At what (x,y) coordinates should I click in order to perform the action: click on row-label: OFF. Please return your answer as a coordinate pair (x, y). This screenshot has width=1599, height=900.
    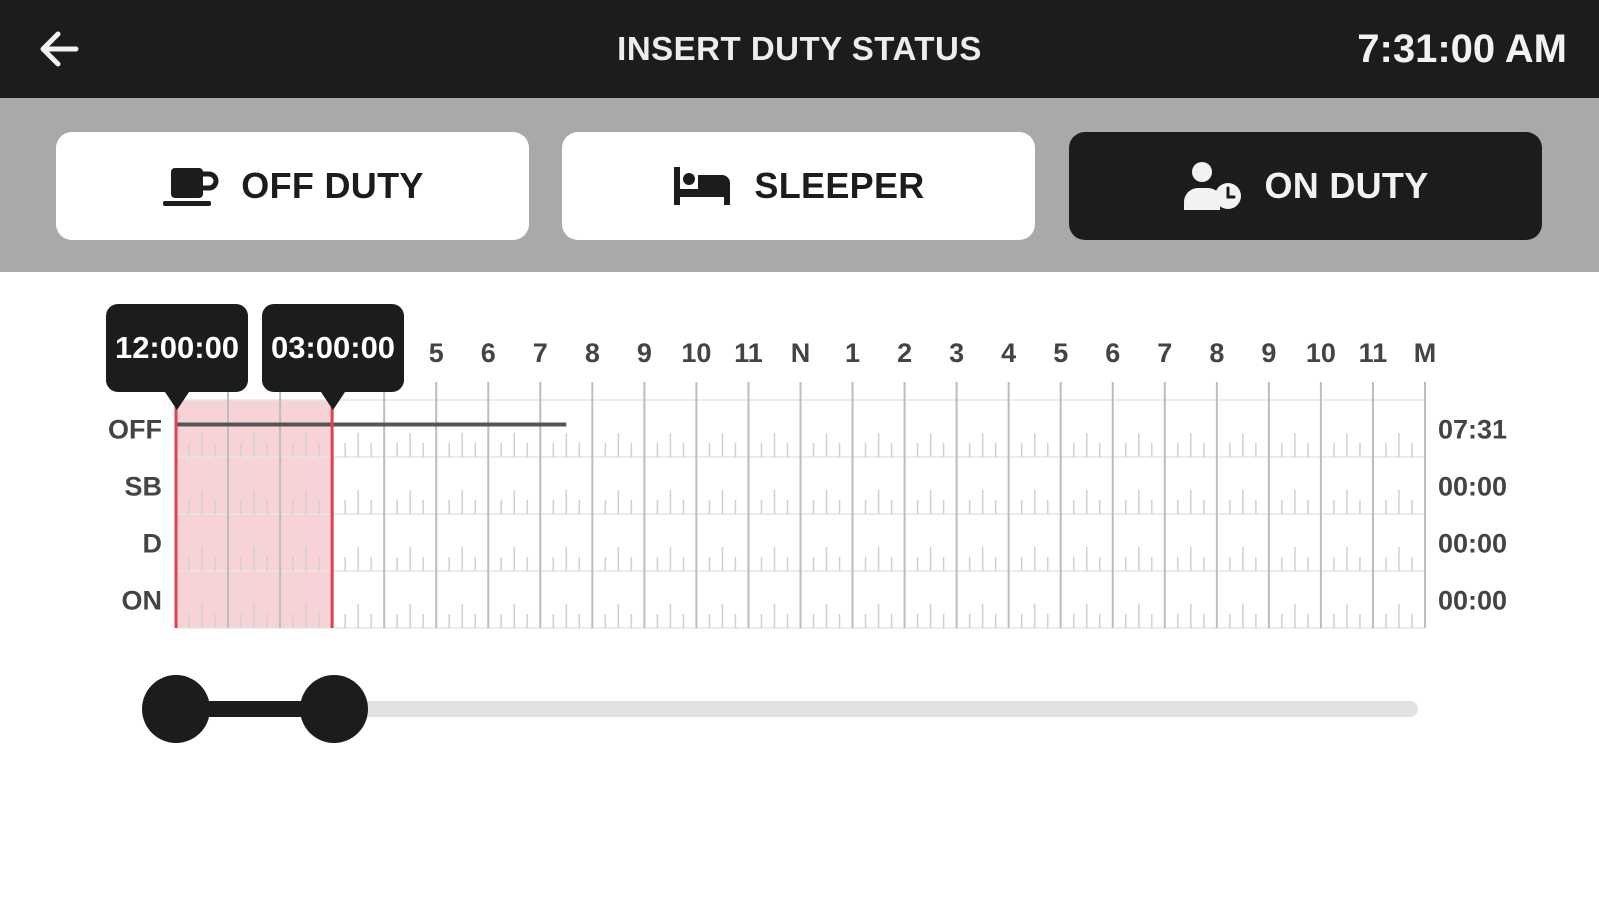
    Looking at the image, I should click on (135, 430).